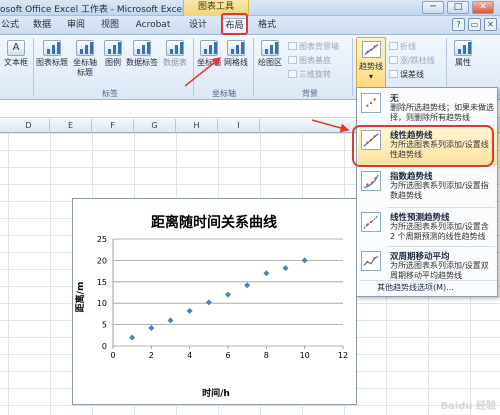 The image size is (500, 415). I want to click on menu-item-none-desc: 删除所选趋势线；如果未做选择，则删除所有趋势线, so click(442, 112).